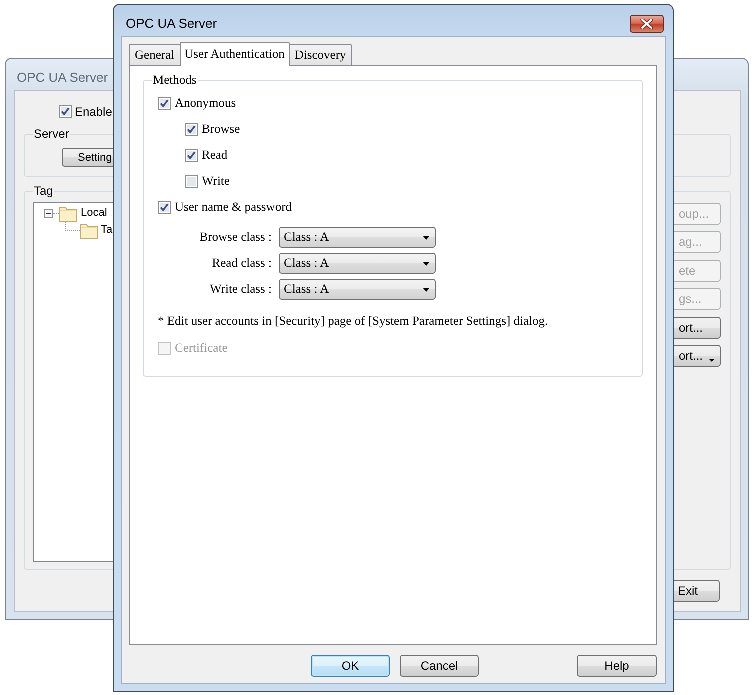 The width and height of the screenshot is (754, 695). What do you see at coordinates (93, 111) in the screenshot?
I see `checkbox-label: Enable` at bounding box center [93, 111].